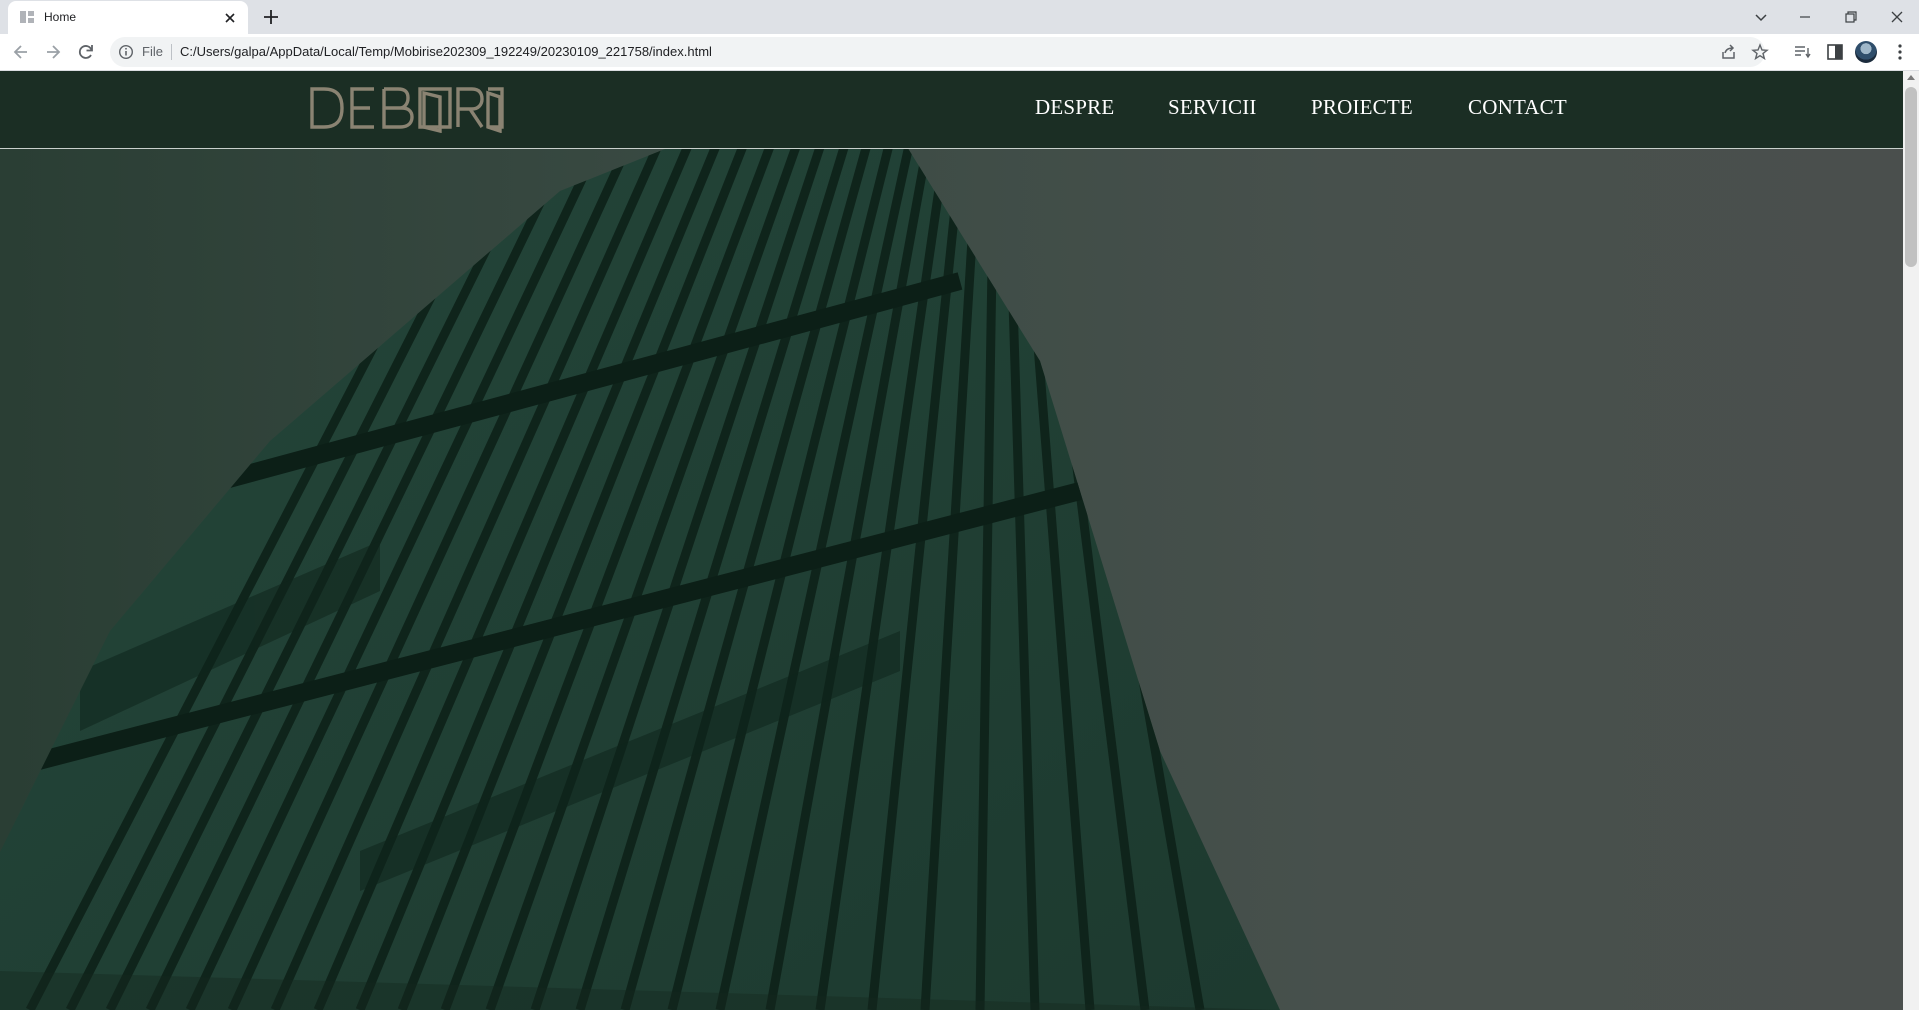  What do you see at coordinates (406, 108) in the screenshot?
I see `site-logo` at bounding box center [406, 108].